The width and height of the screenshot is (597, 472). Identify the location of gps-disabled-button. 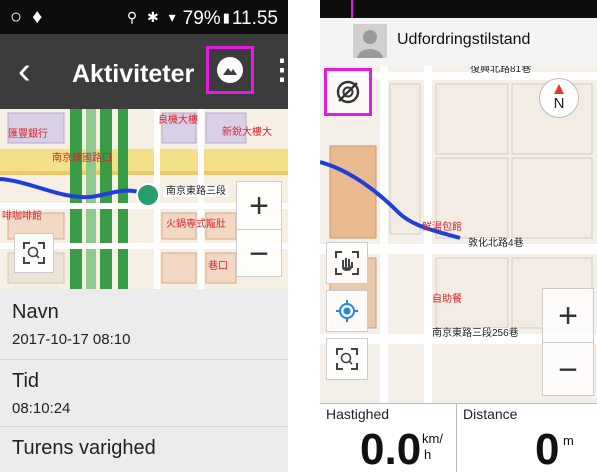
(348, 92).